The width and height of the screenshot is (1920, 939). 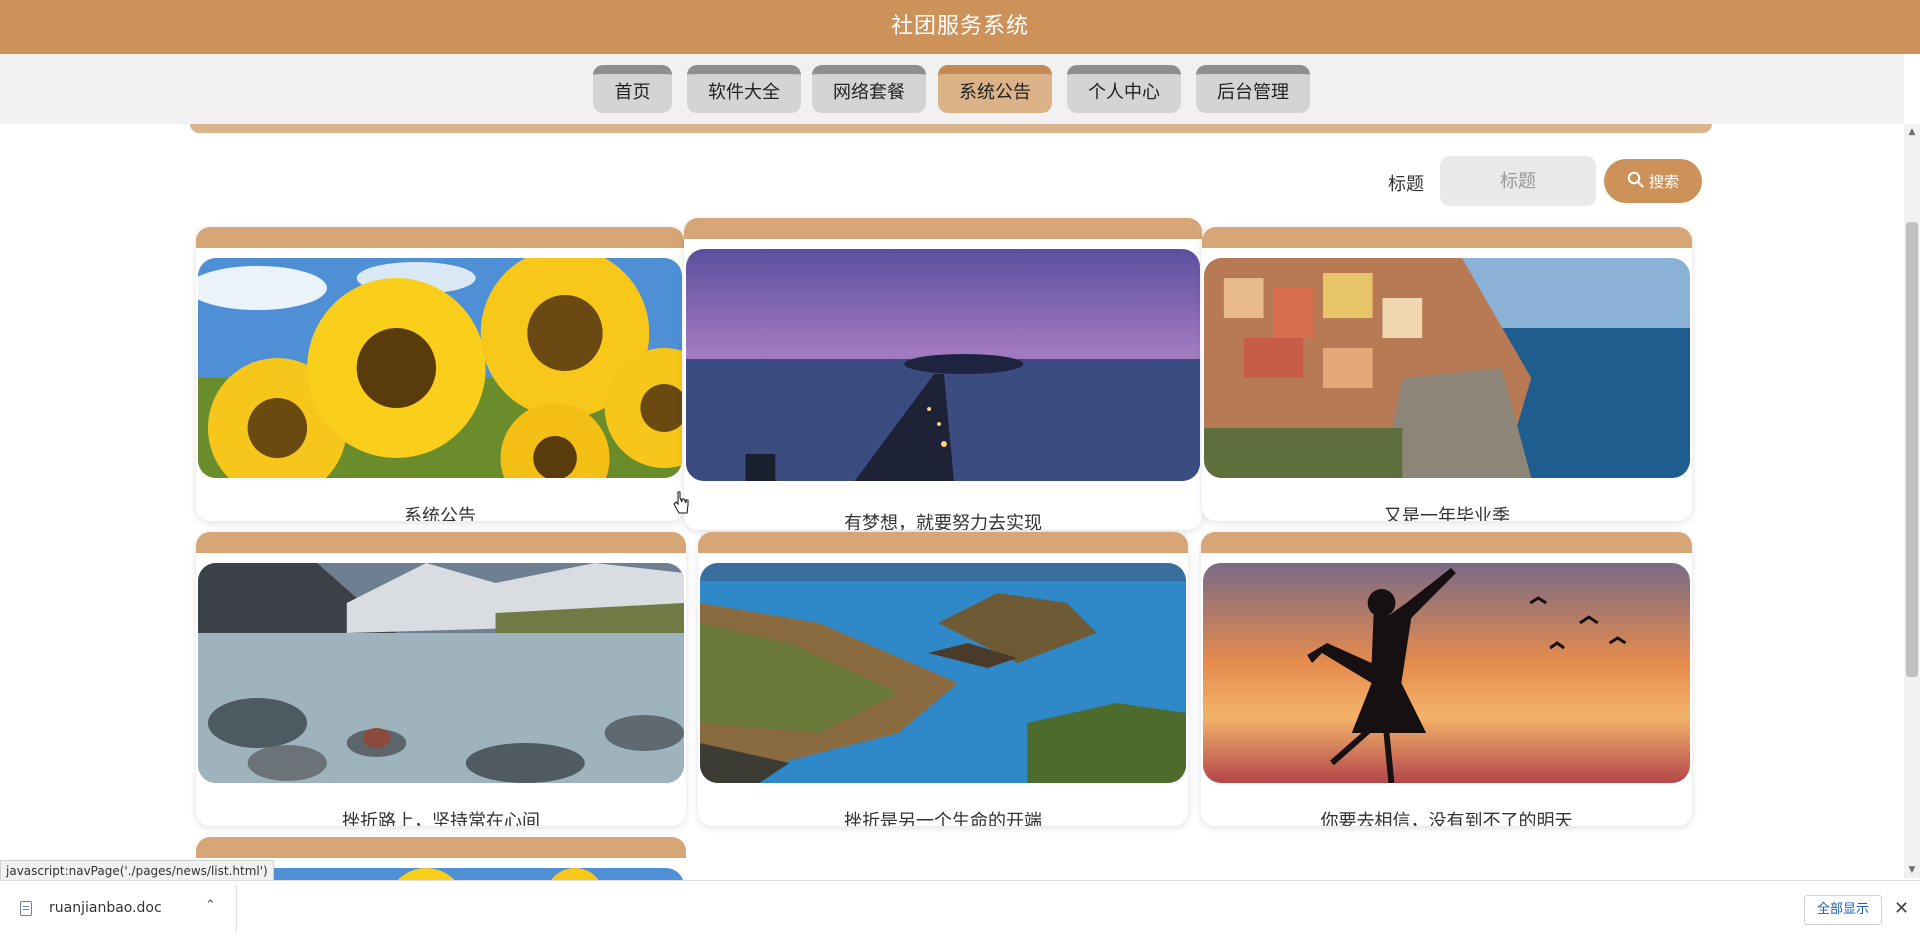 I want to click on card-title: 挫折是另一个生命的开端, so click(x=943, y=816).